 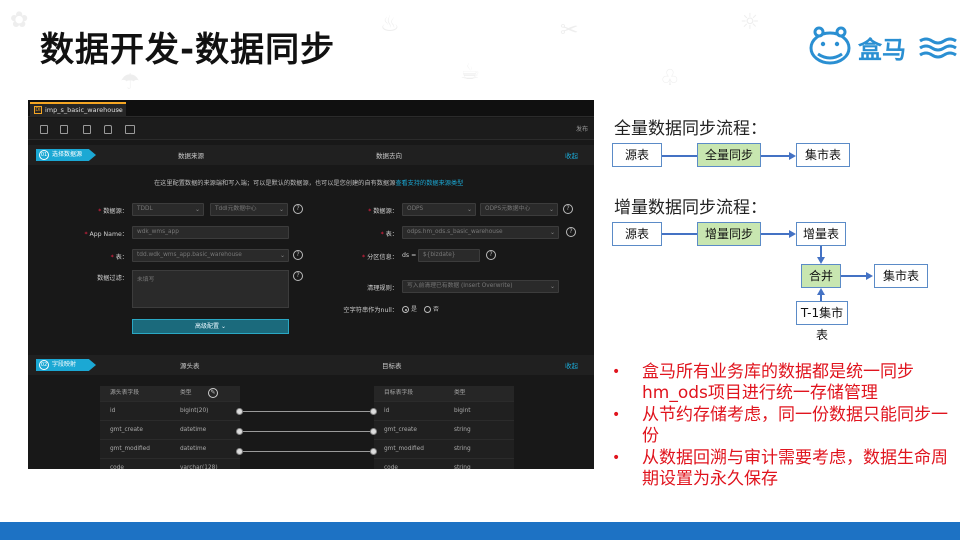 What do you see at coordinates (311, 155) in the screenshot?
I see `section-select-datasource: 01 选择数据源 数据来源 数据去向 收起` at bounding box center [311, 155].